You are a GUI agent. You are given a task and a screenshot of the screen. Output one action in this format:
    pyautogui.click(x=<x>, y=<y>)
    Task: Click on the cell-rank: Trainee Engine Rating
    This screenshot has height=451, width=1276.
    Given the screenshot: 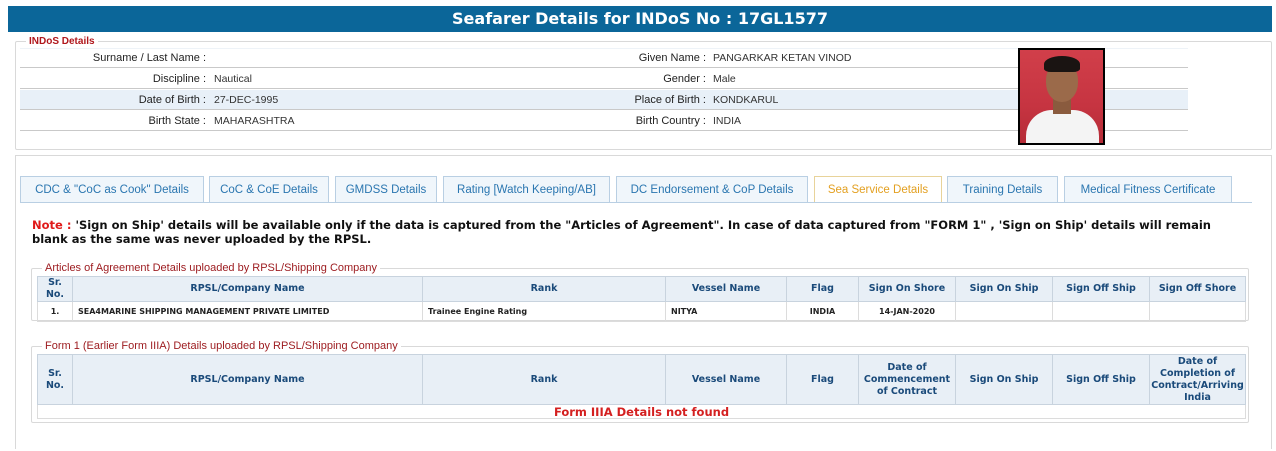 What is the action you would take?
    pyautogui.click(x=544, y=311)
    